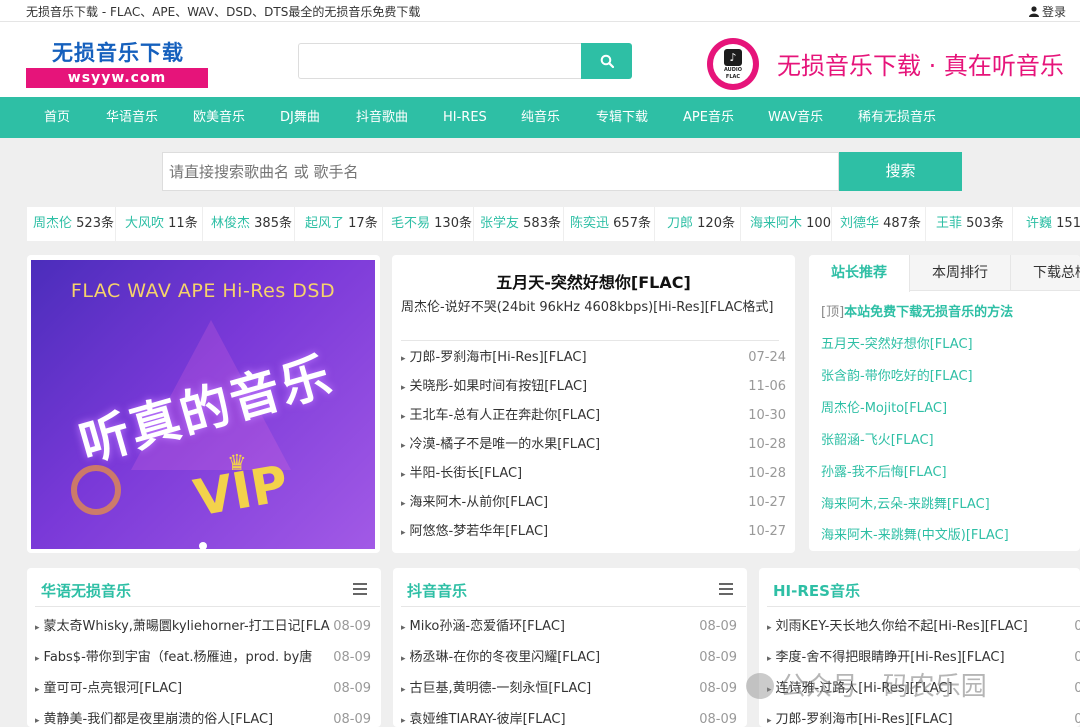 This screenshot has height=727, width=1080. Describe the element at coordinates (708, 117) in the screenshot. I see `nav-item-ape: APE音乐` at that location.